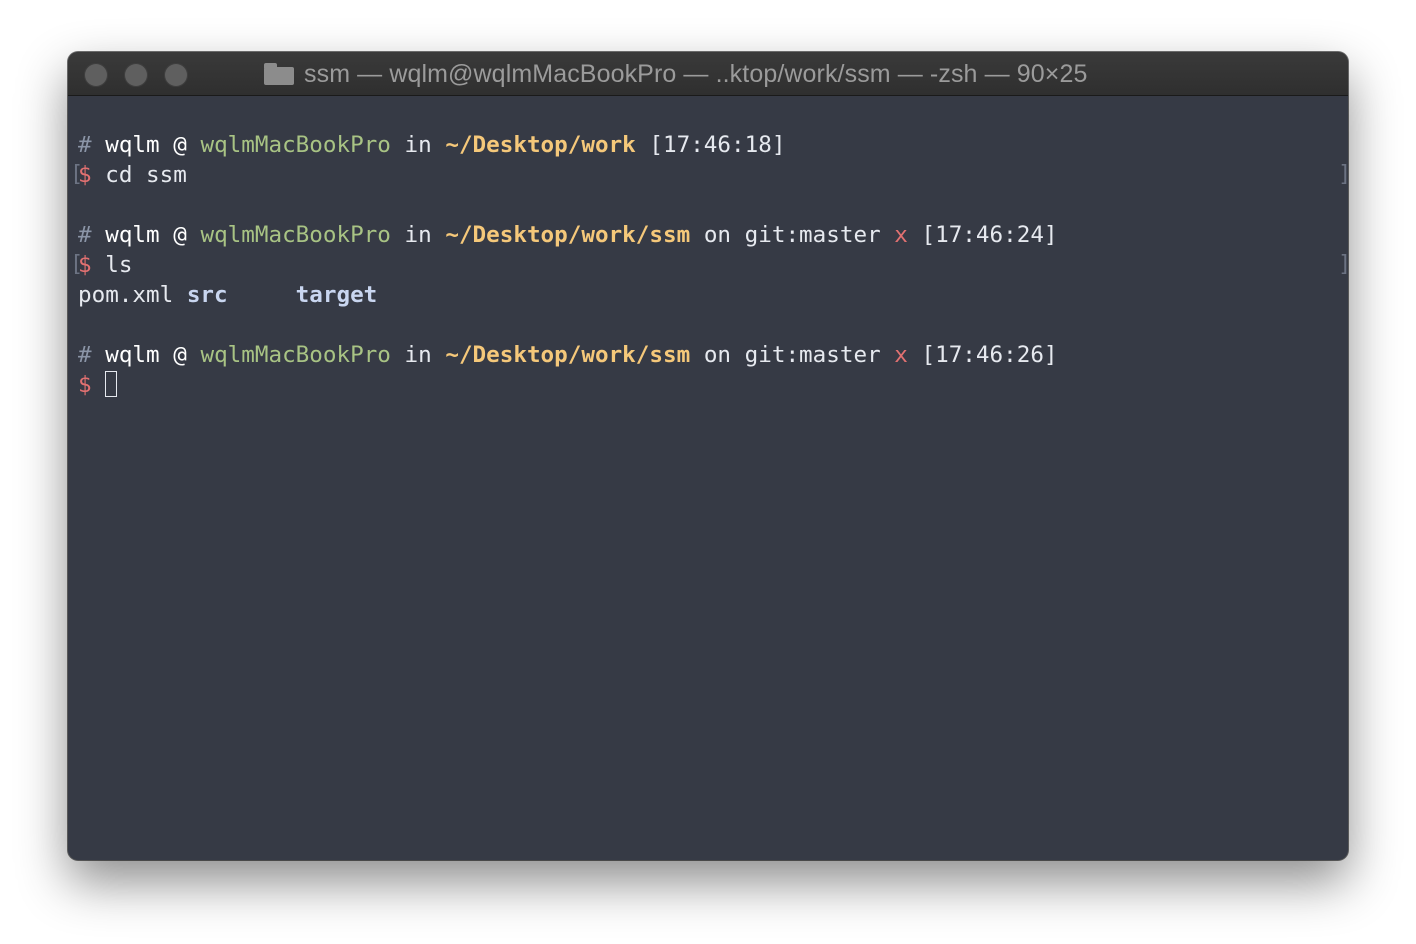 Image resolution: width=1416 pixels, height=944 pixels. I want to click on prompt-path: ~/Desktop/work, so click(540, 145).